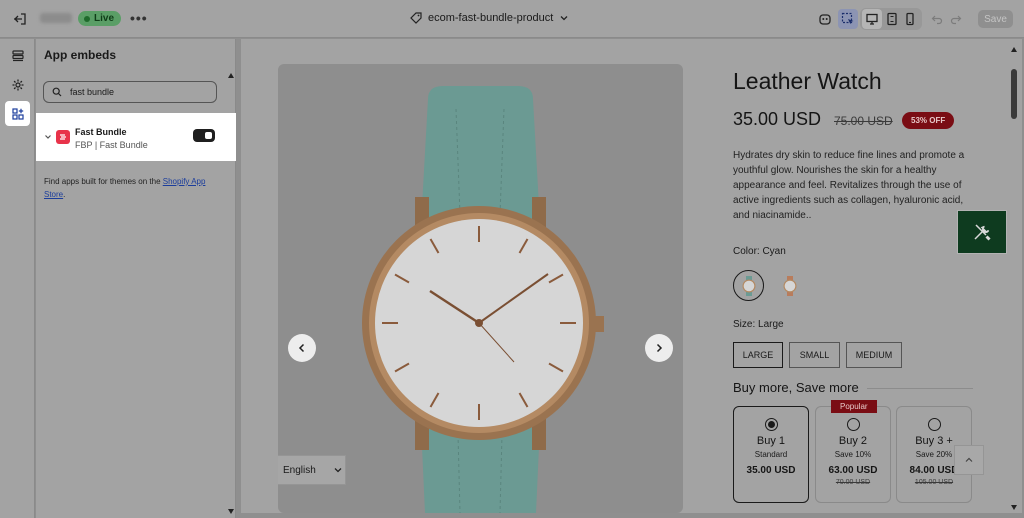 The width and height of the screenshot is (1024, 518). I want to click on search-box, so click(130, 92).